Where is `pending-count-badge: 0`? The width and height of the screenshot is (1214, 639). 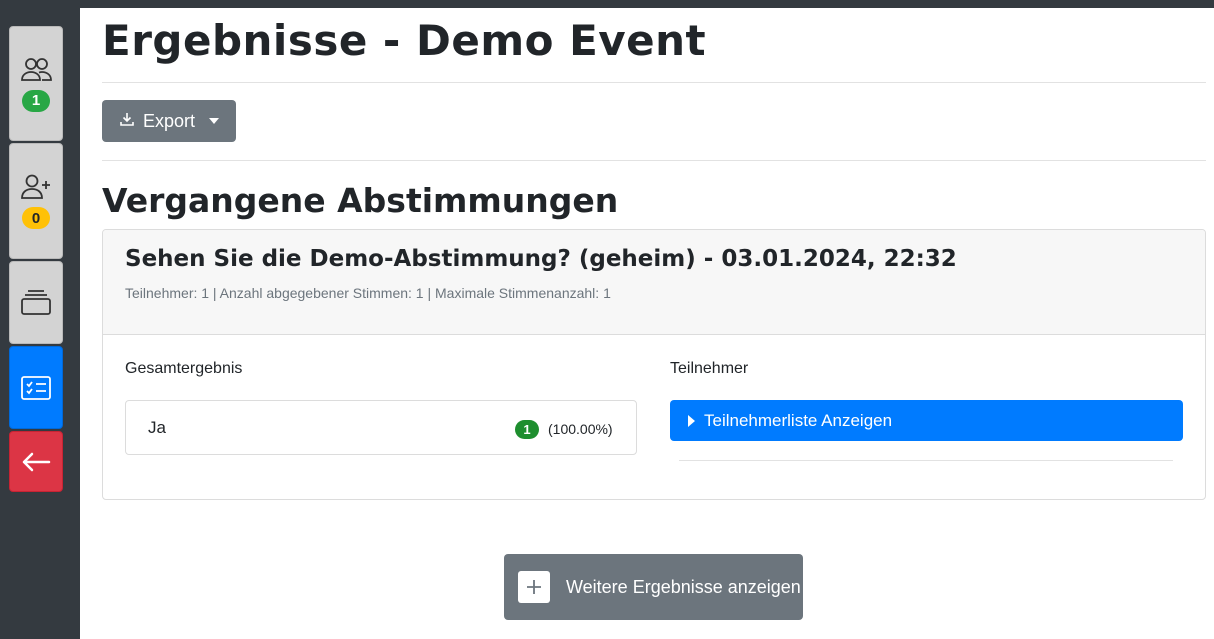 pending-count-badge: 0 is located at coordinates (36, 218).